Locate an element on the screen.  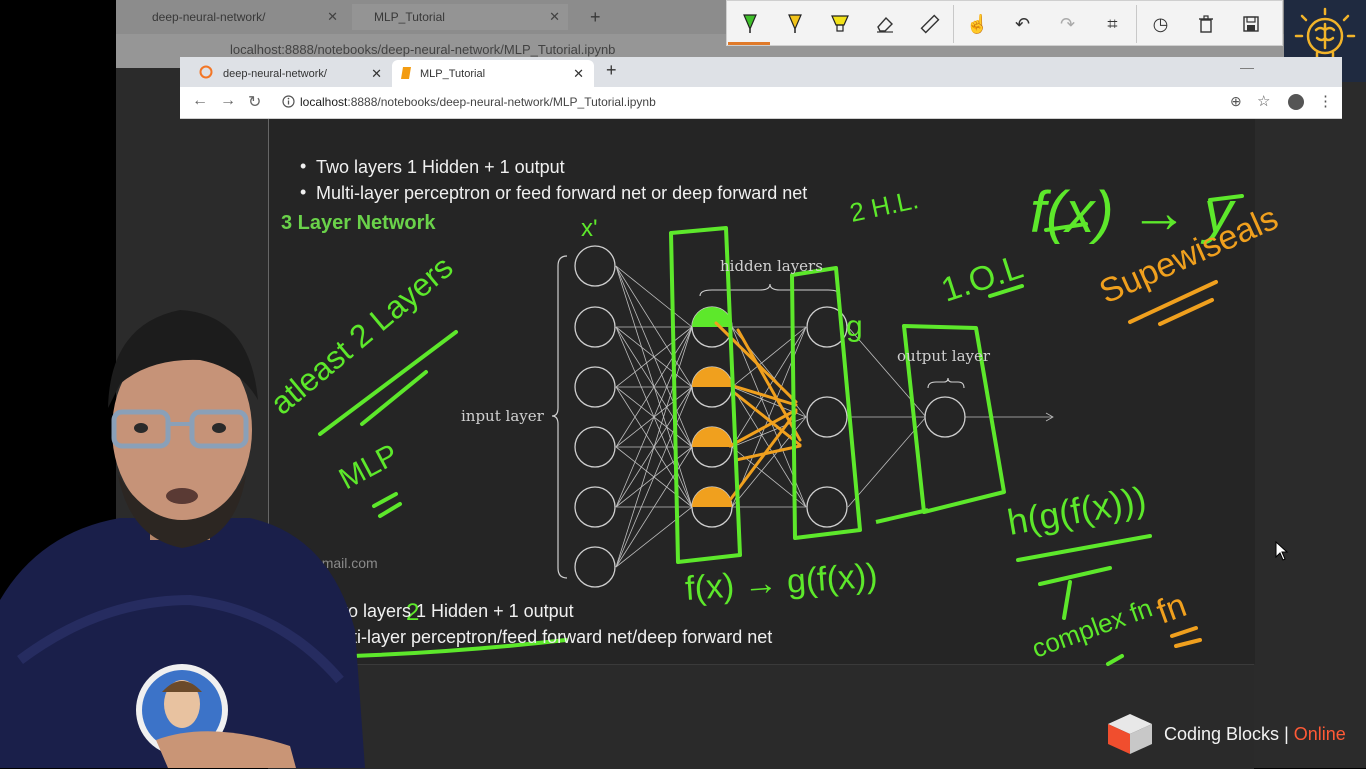
hw-g: g is located at coordinates (854, 326).